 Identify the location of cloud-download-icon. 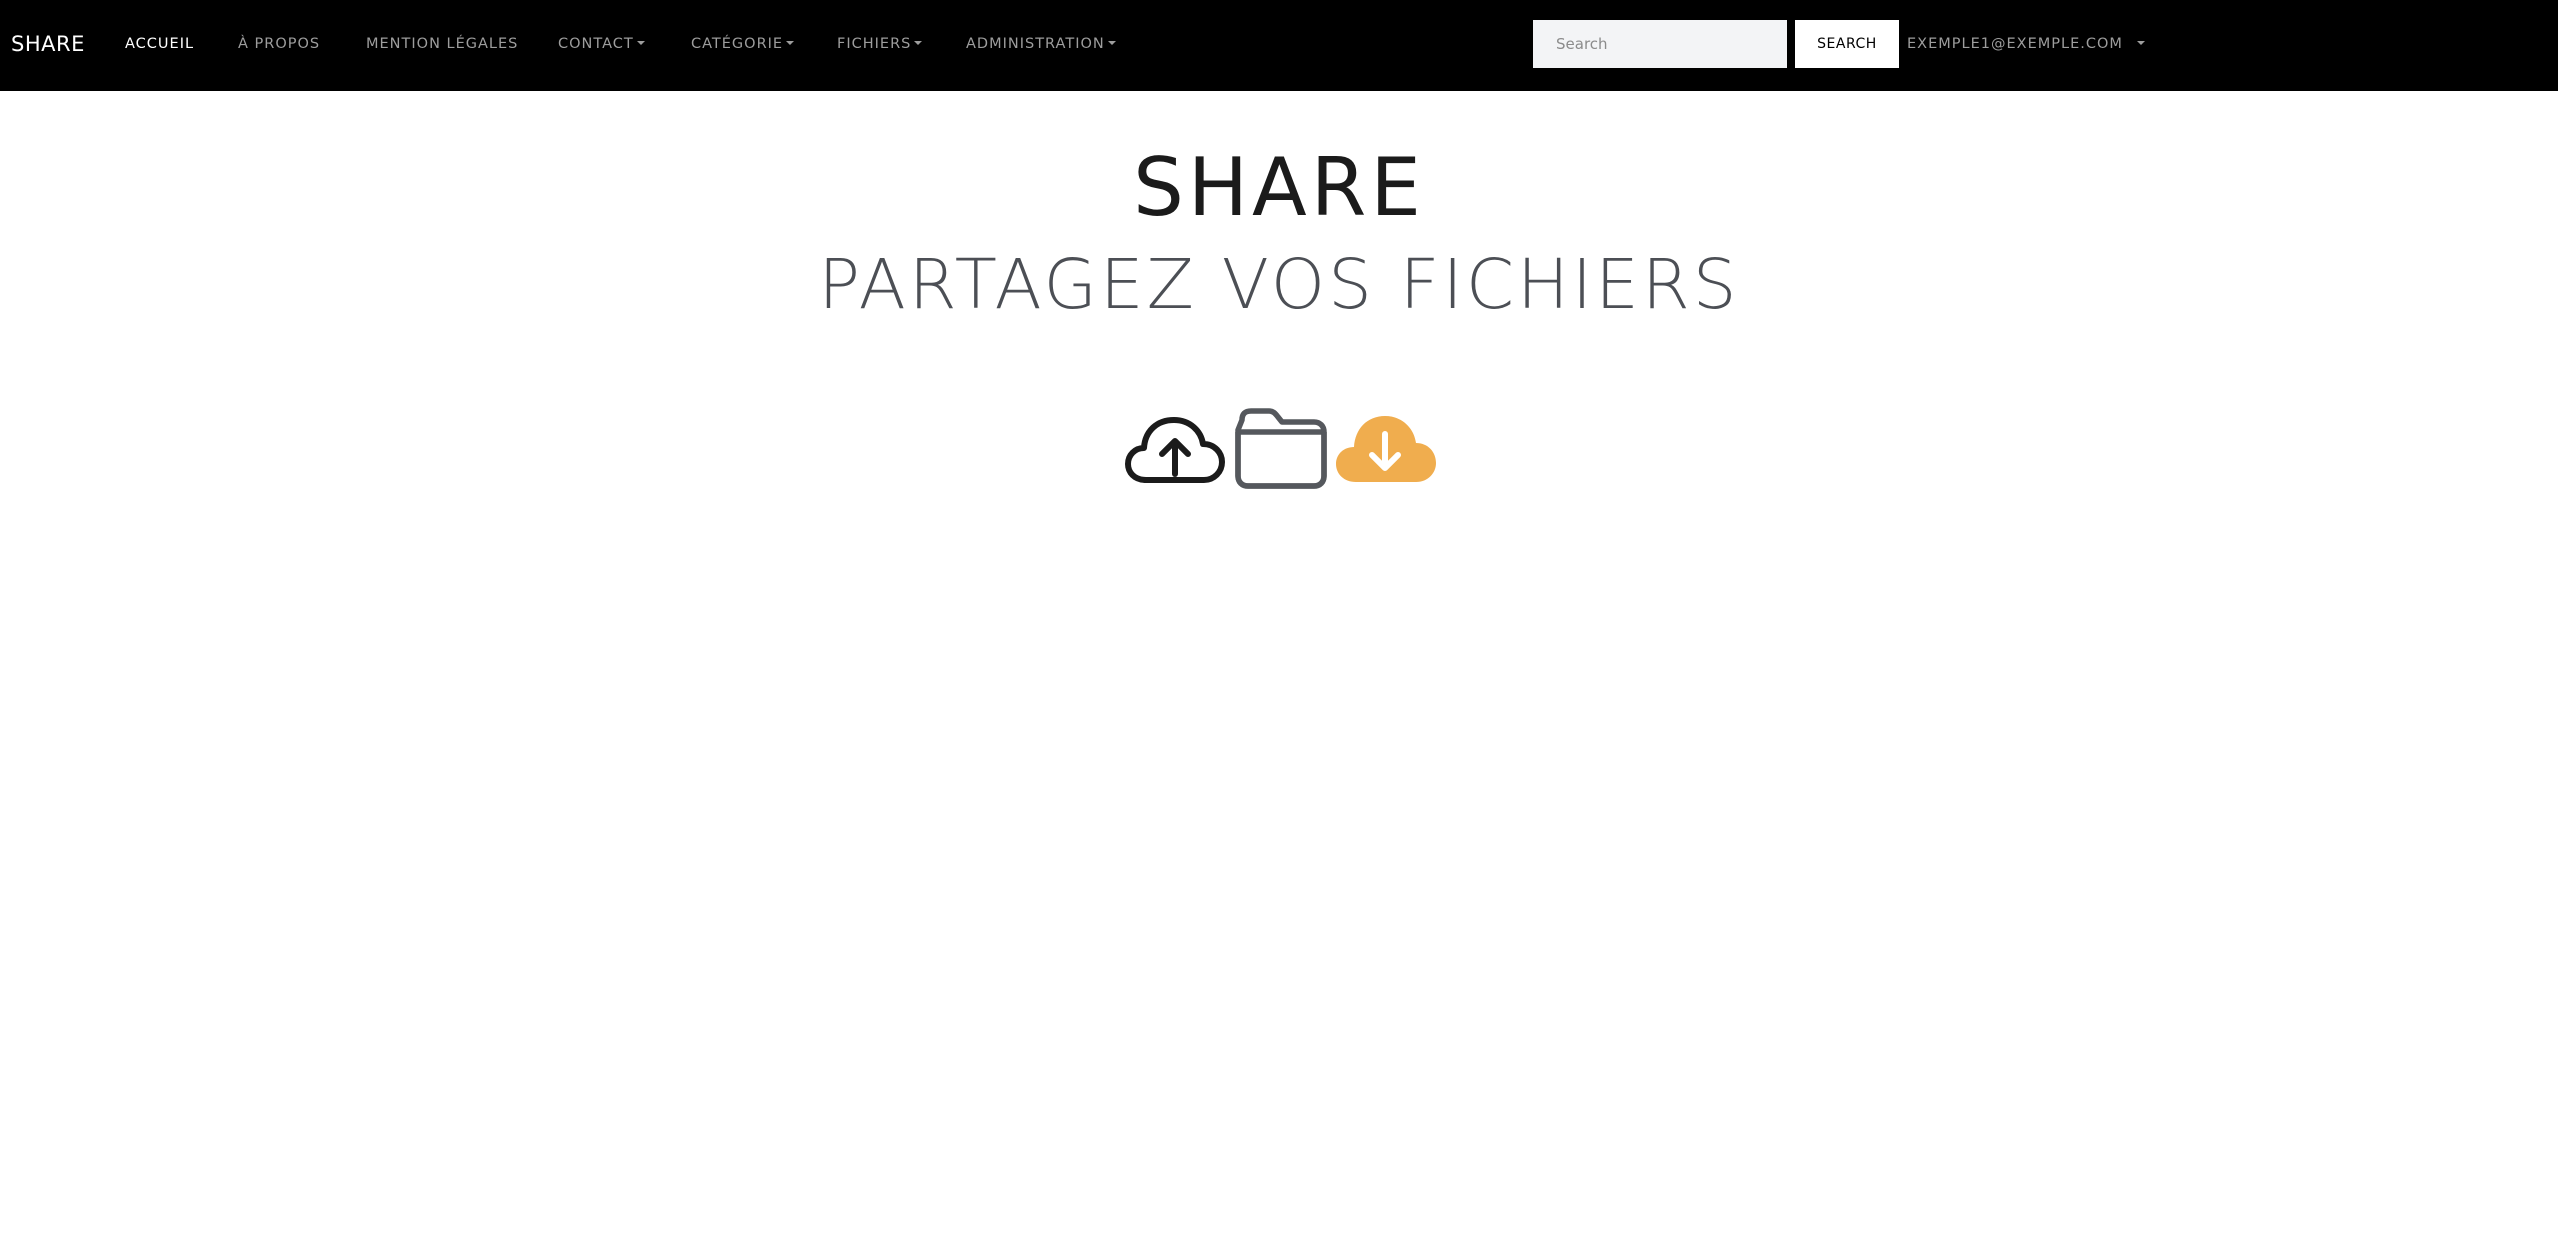
(1386, 449).